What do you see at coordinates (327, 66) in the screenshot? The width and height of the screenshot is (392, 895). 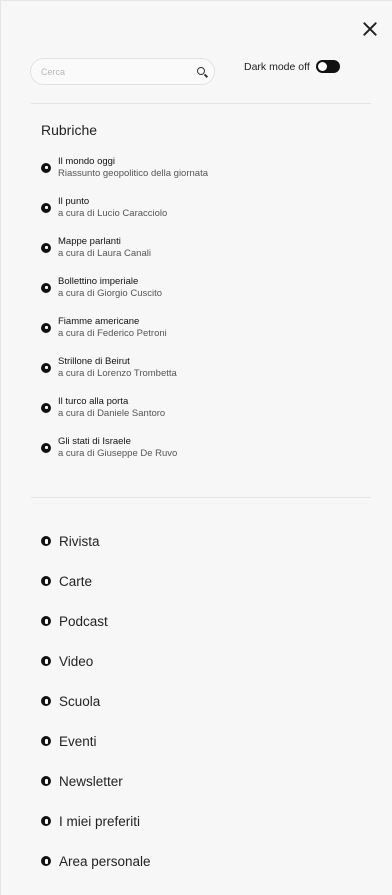 I see `dark-mode-toggle` at bounding box center [327, 66].